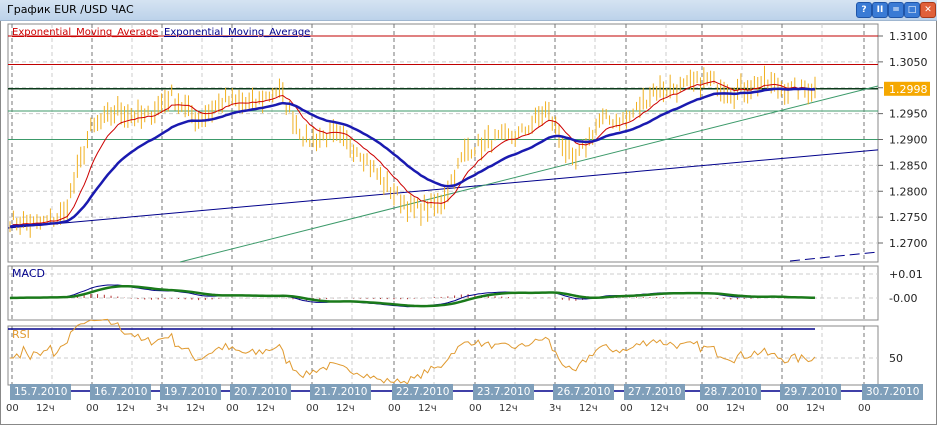 This screenshot has height=426, width=937. I want to click on date-label: 20.7.2010, so click(261, 392).